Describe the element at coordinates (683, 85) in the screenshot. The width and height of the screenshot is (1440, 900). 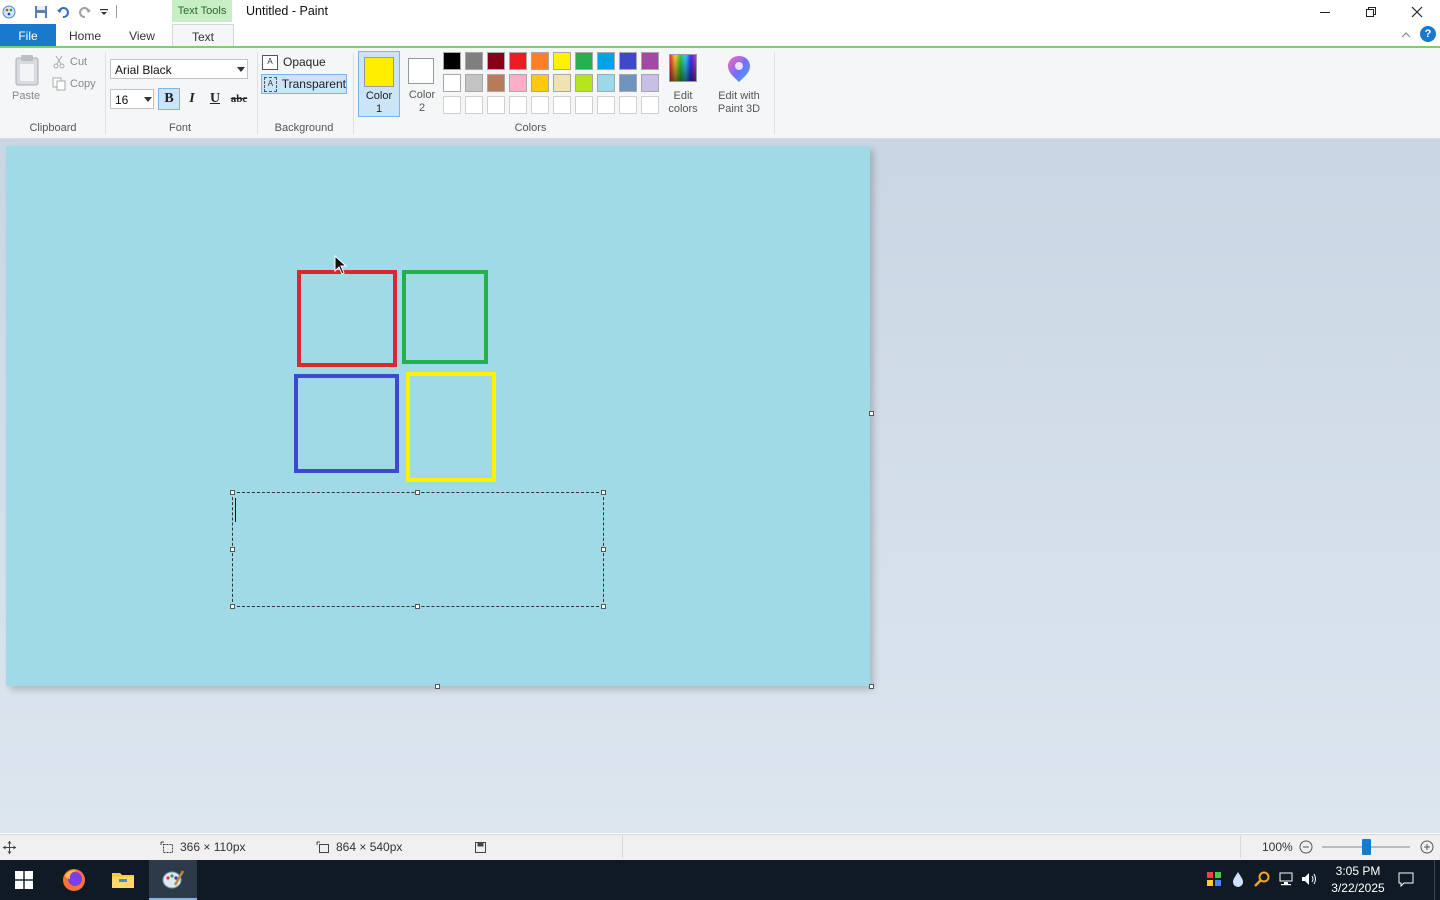
I see `edit-colors-button: Edit colors` at that location.